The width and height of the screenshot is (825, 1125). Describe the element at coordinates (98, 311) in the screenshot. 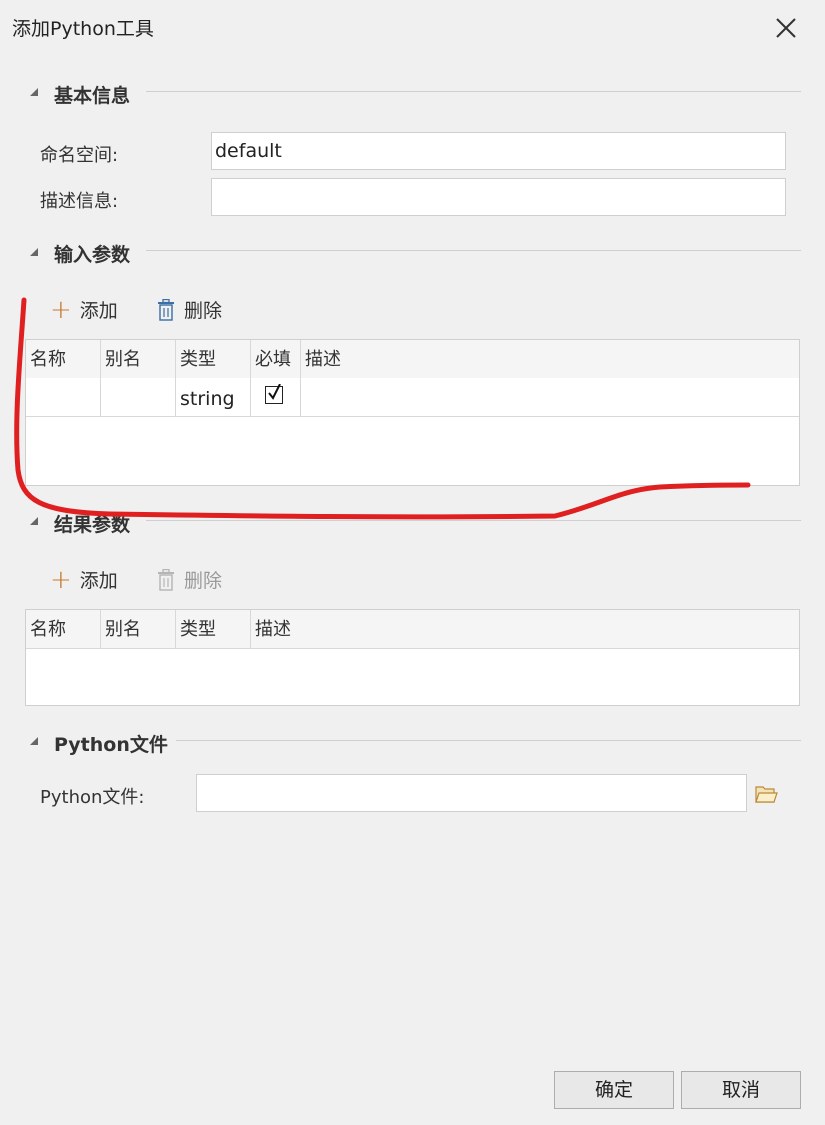

I see `input-add-label: 添加` at that location.